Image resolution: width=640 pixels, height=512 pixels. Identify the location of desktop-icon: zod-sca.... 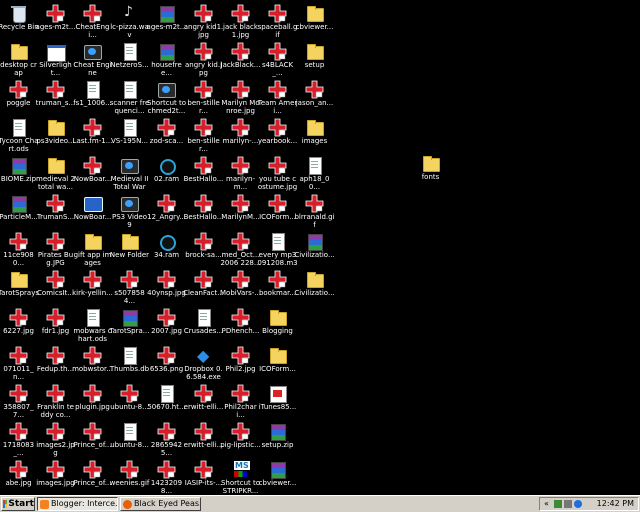
(166, 135).